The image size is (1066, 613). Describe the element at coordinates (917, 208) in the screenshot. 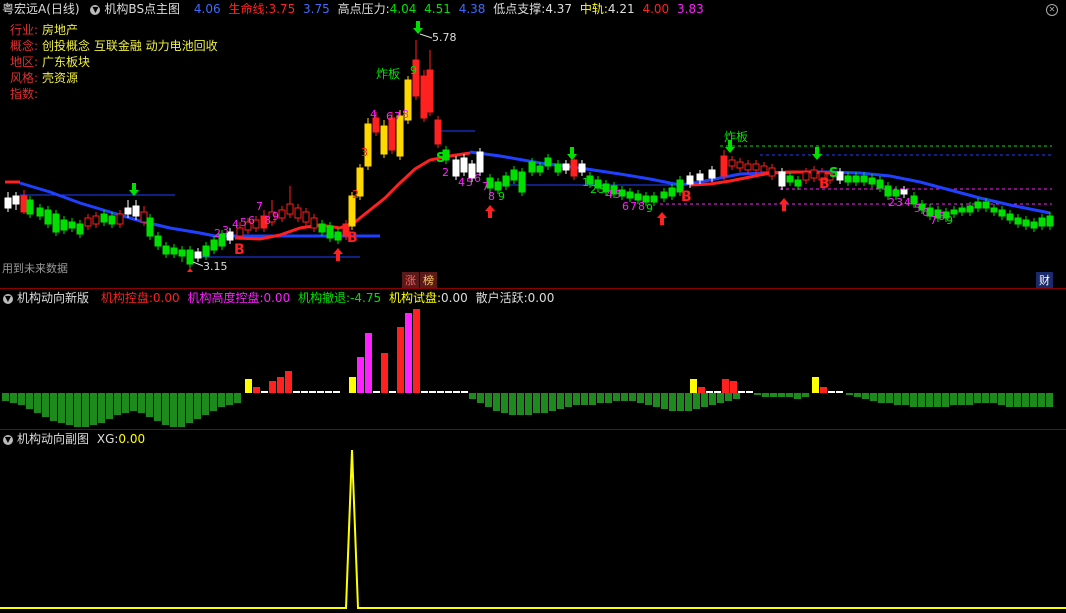

I see `count-number: 5` at that location.